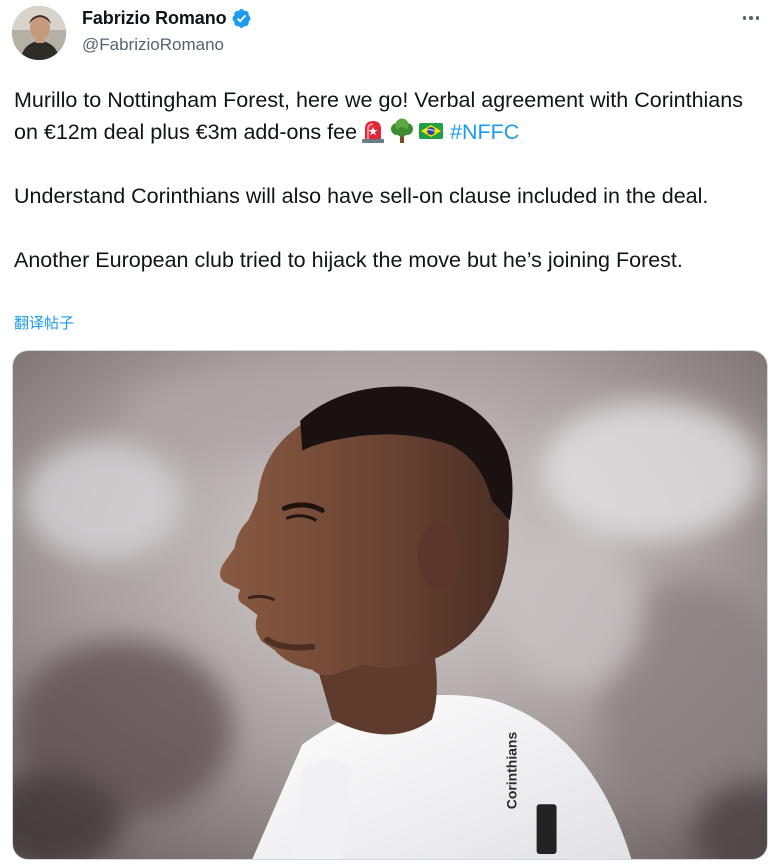 This screenshot has height=866, width=773. Describe the element at coordinates (484, 132) in the screenshot. I see `hashtag-link: #NFFC` at that location.